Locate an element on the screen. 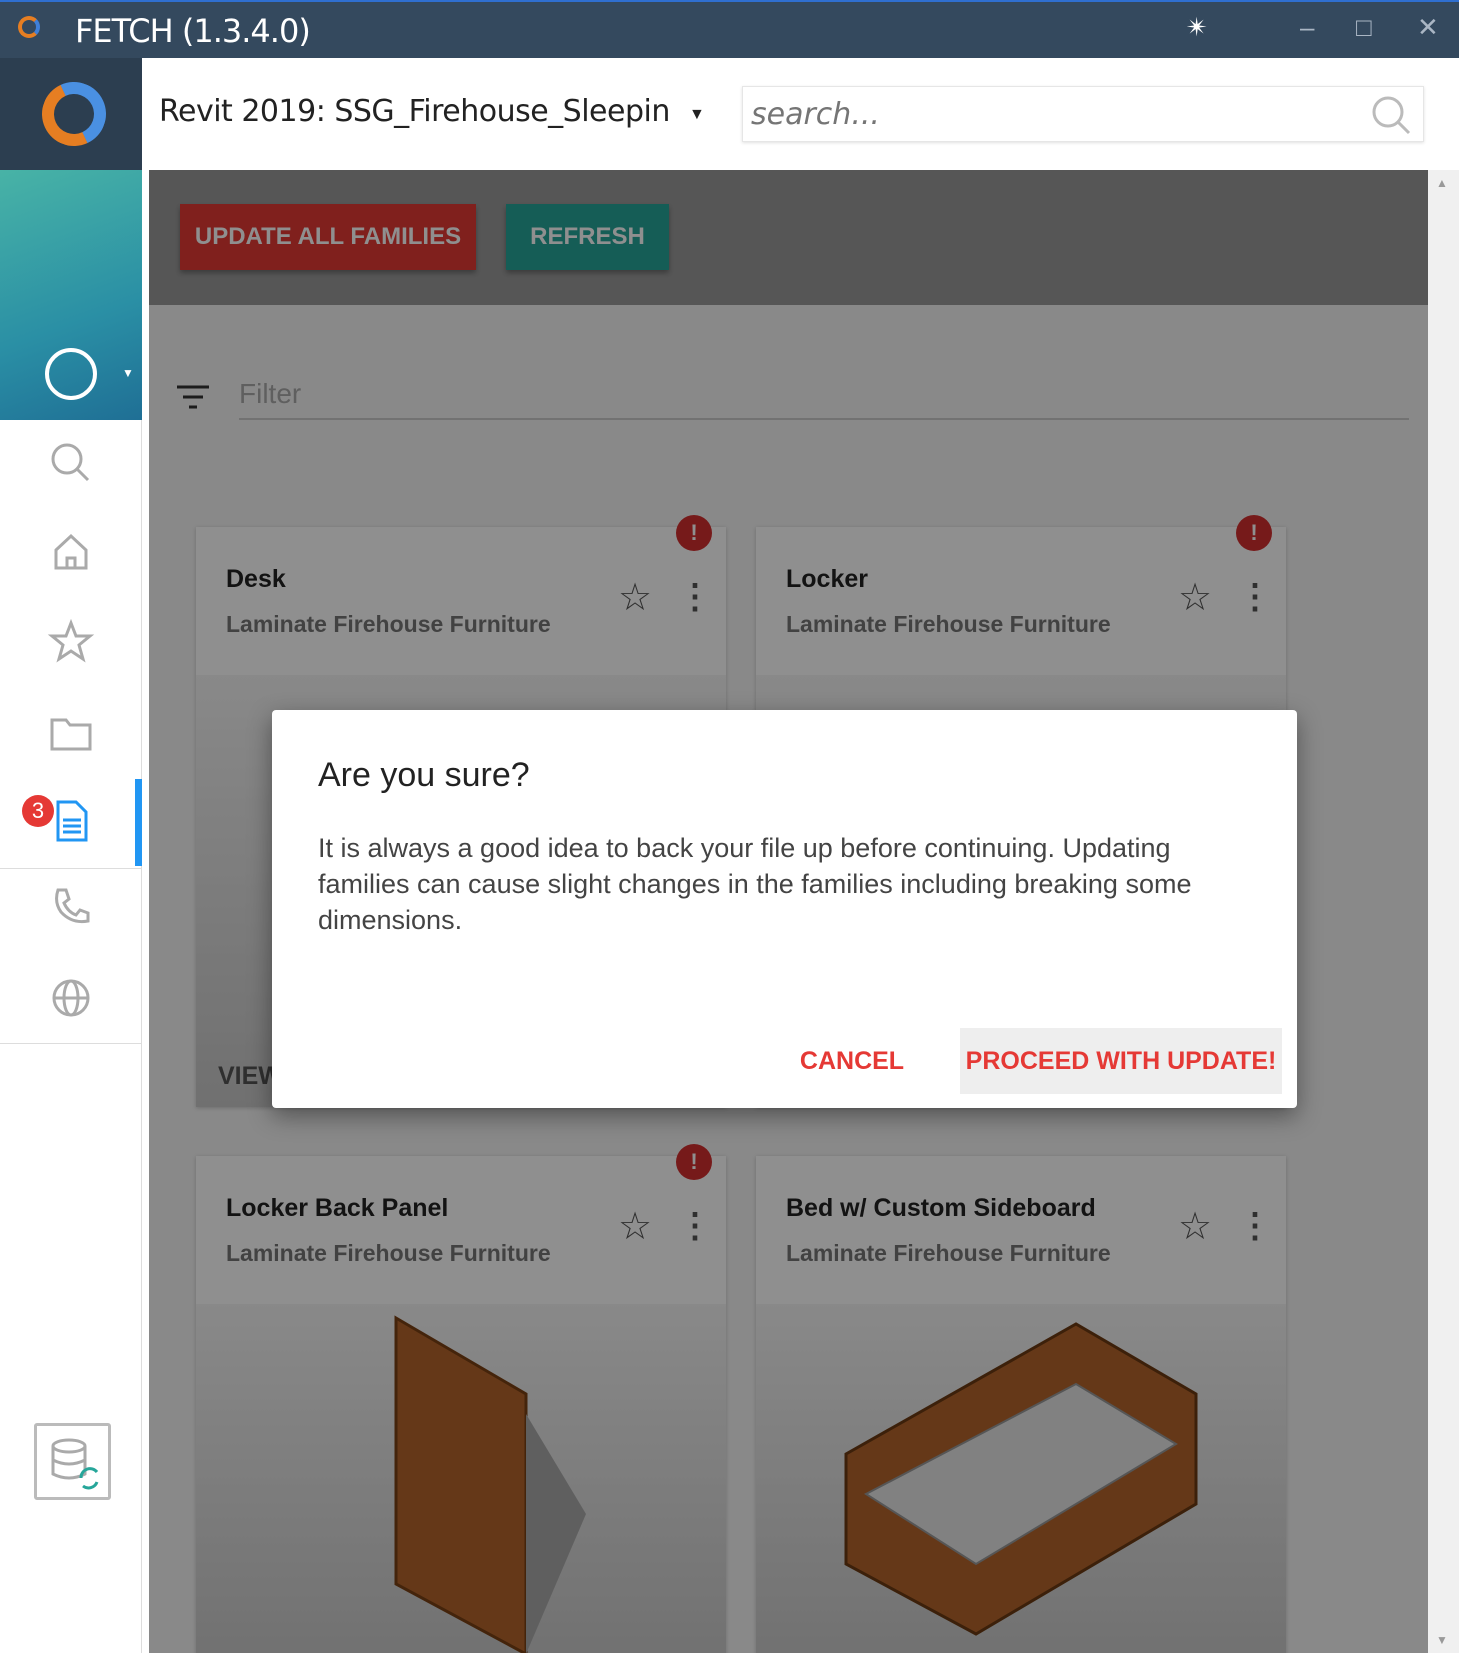  globe-icon is located at coordinates (71, 998).